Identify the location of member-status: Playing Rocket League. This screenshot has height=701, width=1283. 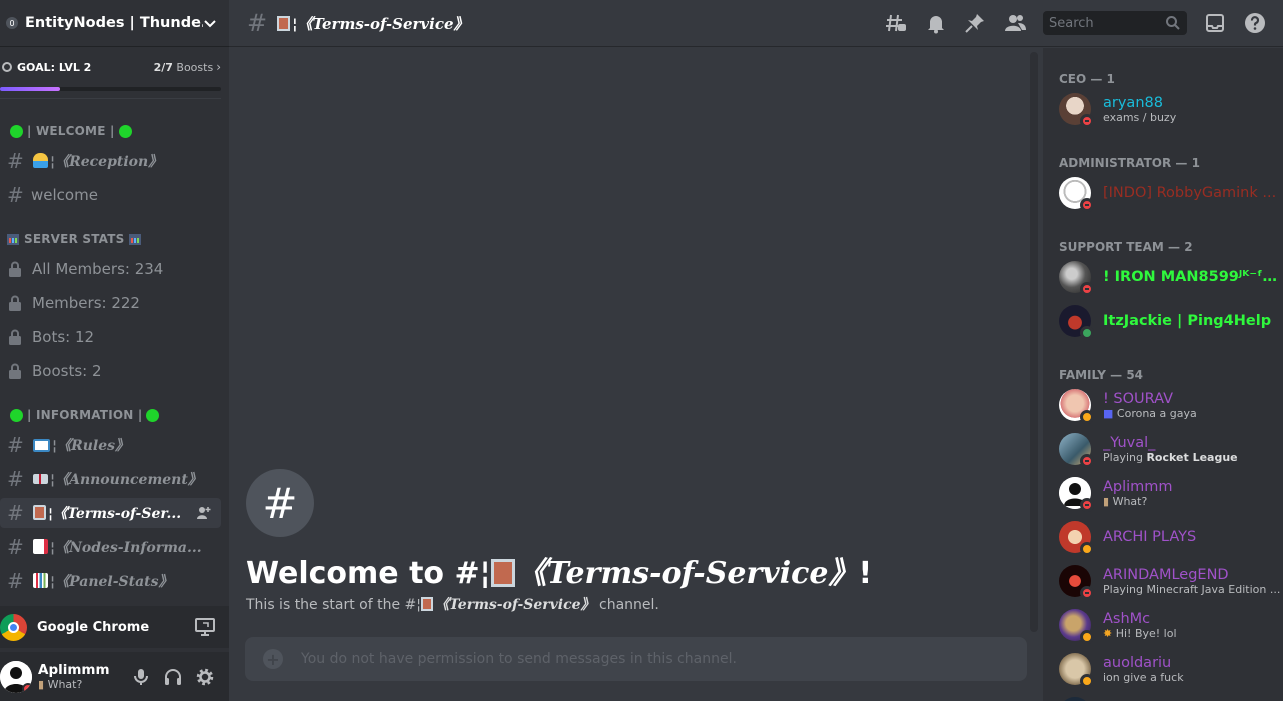
(1170, 457).